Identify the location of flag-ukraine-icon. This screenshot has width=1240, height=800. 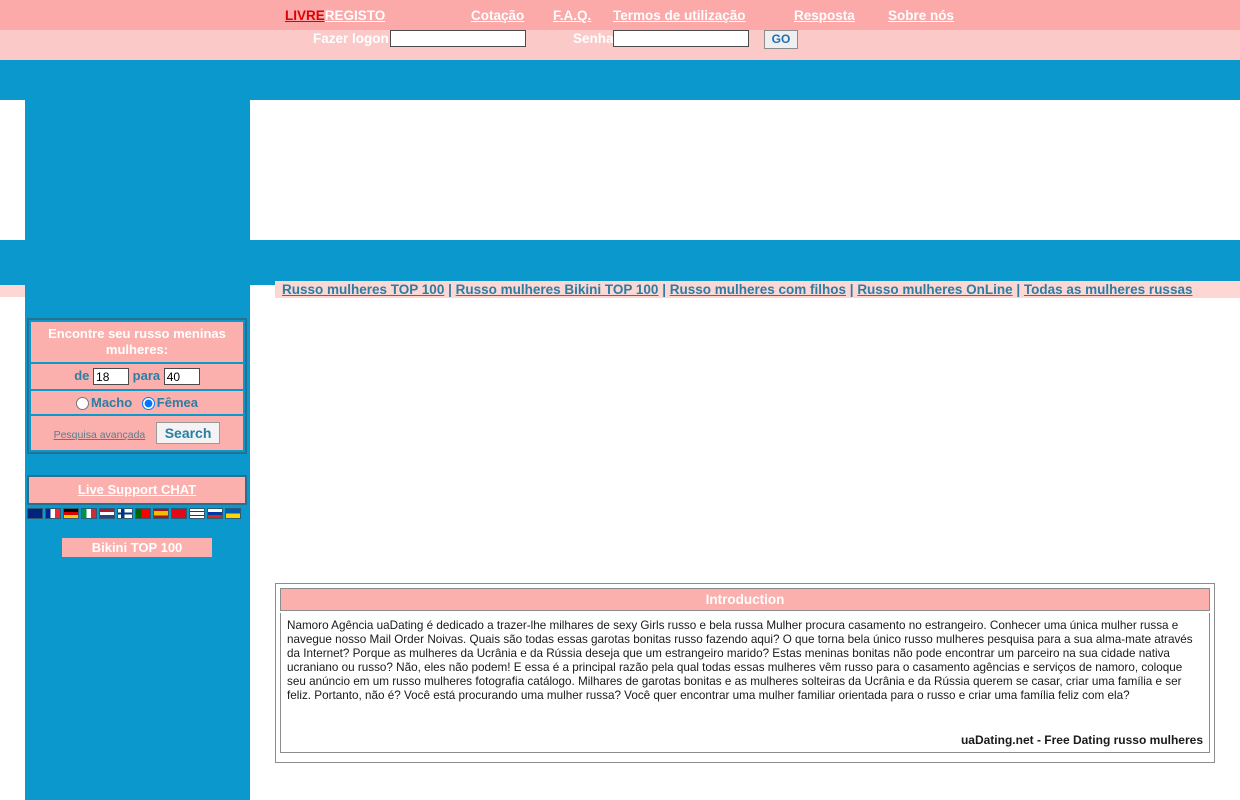
(233, 513).